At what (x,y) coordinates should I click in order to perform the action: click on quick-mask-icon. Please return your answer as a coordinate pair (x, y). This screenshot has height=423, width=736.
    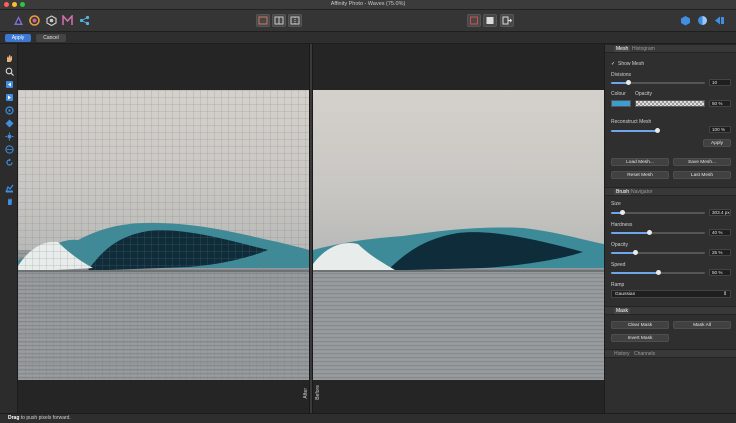
    Looking at the image, I should click on (474, 20).